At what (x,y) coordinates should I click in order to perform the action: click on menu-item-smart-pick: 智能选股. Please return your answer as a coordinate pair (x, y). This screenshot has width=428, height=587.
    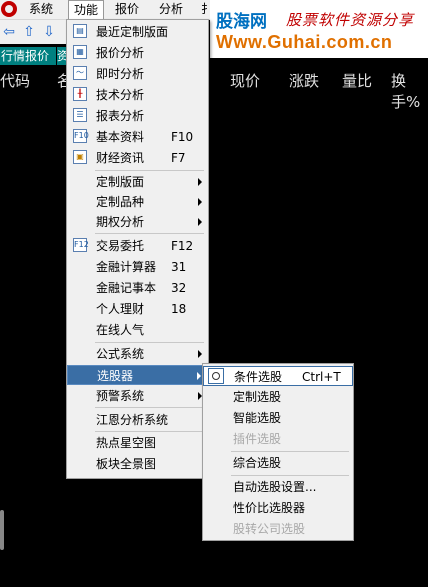
    Looking at the image, I should click on (278, 418).